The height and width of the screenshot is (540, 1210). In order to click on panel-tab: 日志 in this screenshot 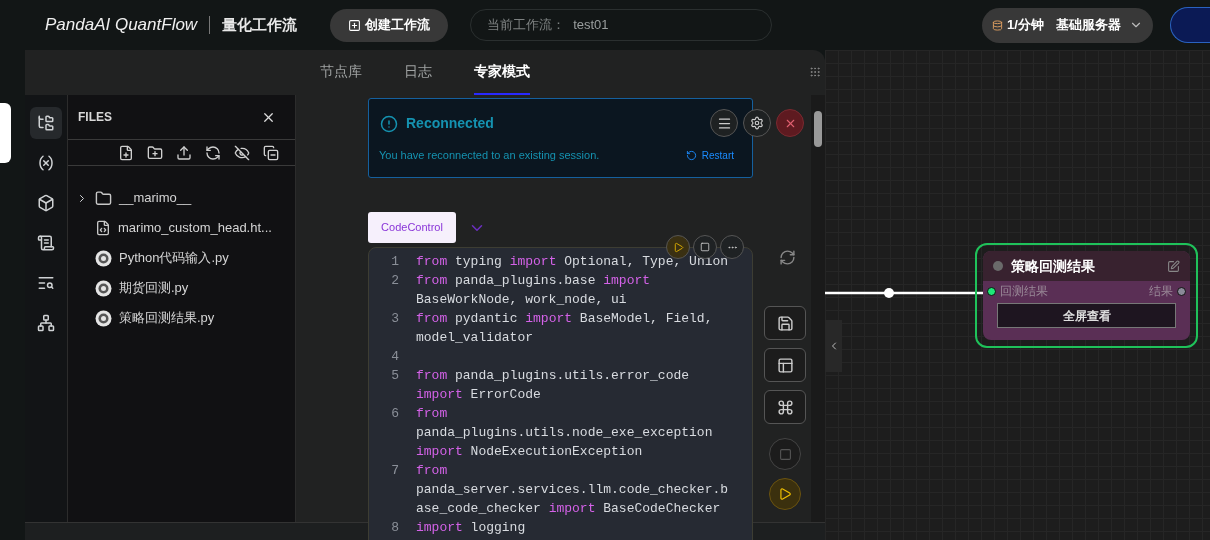, I will do `click(418, 72)`.